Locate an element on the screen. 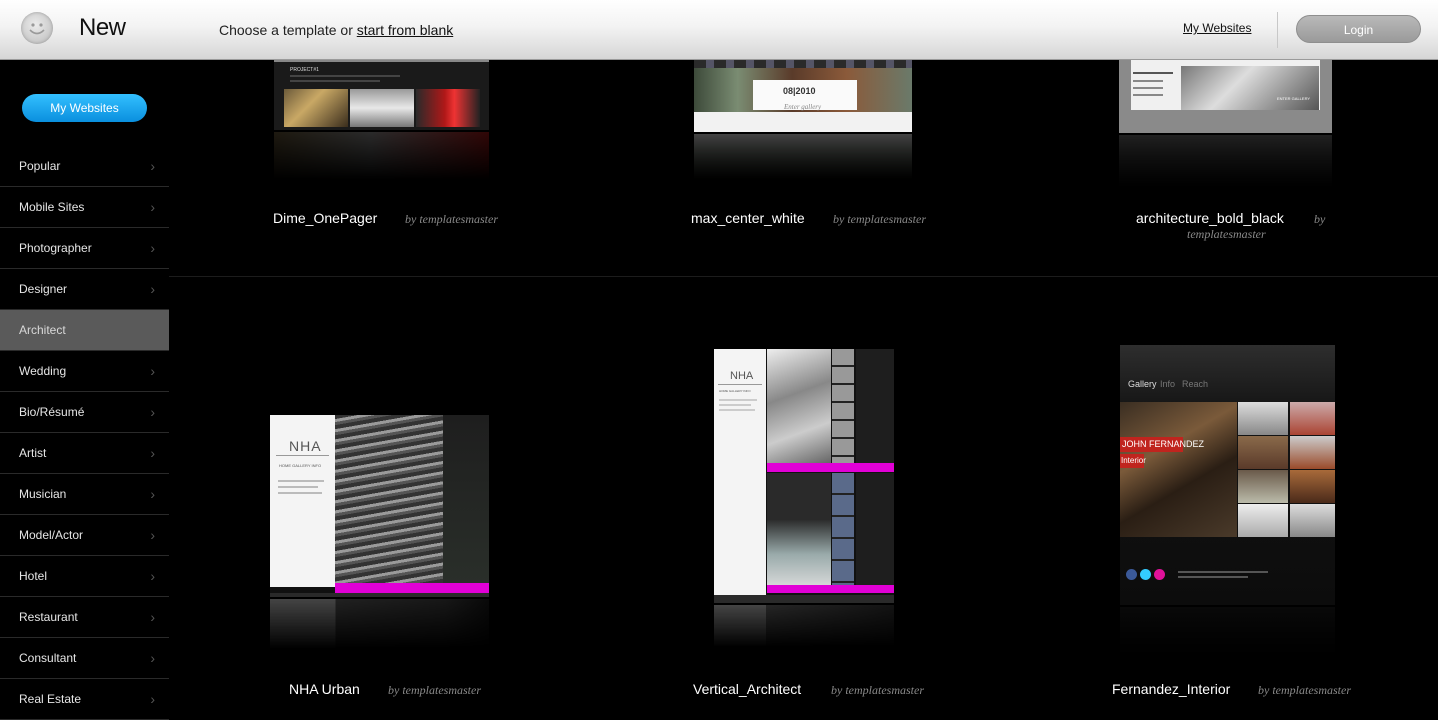 This screenshot has width=1438, height=720. sidebar-item-label: Consultant is located at coordinates (48, 658).